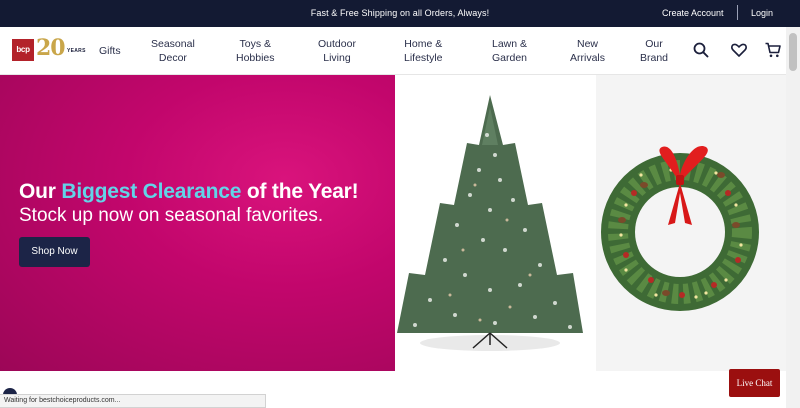 The height and width of the screenshot is (408, 800). Describe the element at coordinates (654, 44) in the screenshot. I see `nav-label: Our` at that location.